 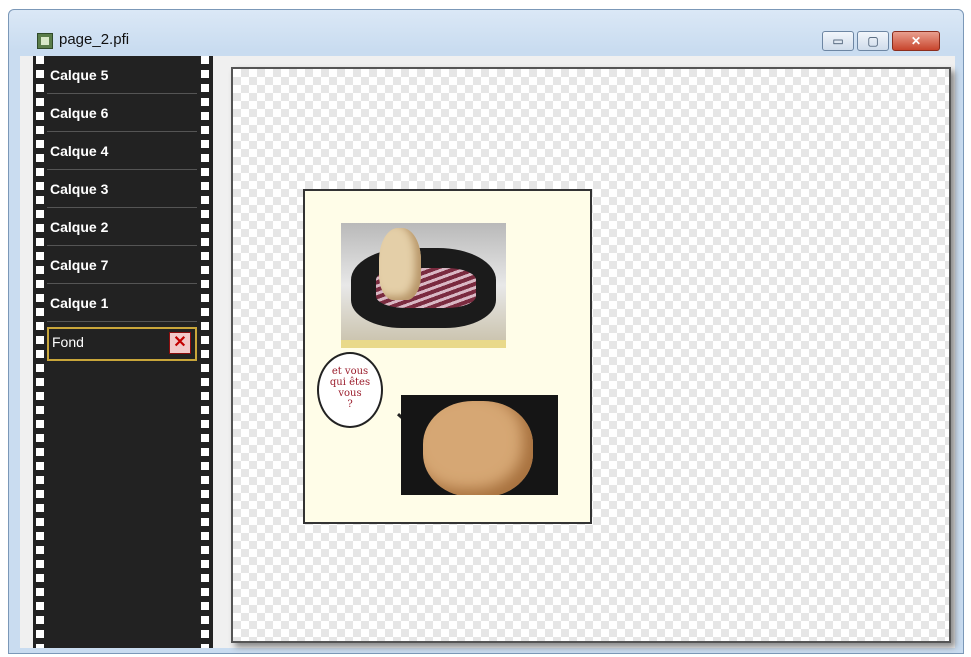 What do you see at coordinates (350, 371) in the screenshot?
I see `speech-line: et vous` at bounding box center [350, 371].